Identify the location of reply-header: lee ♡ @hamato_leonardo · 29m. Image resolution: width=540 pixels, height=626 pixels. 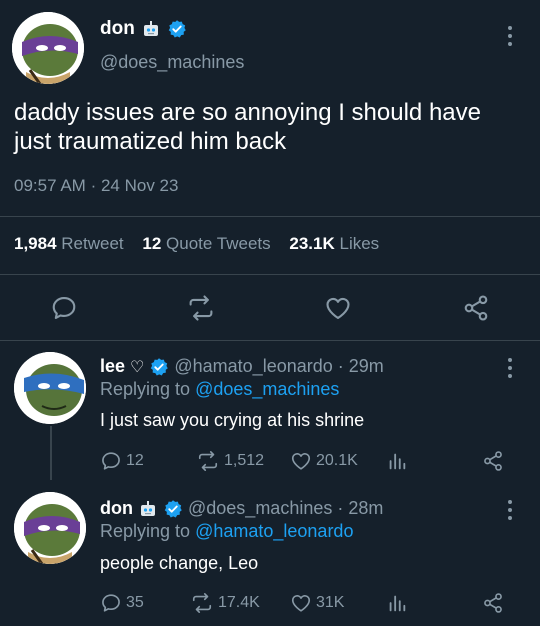
(242, 366).